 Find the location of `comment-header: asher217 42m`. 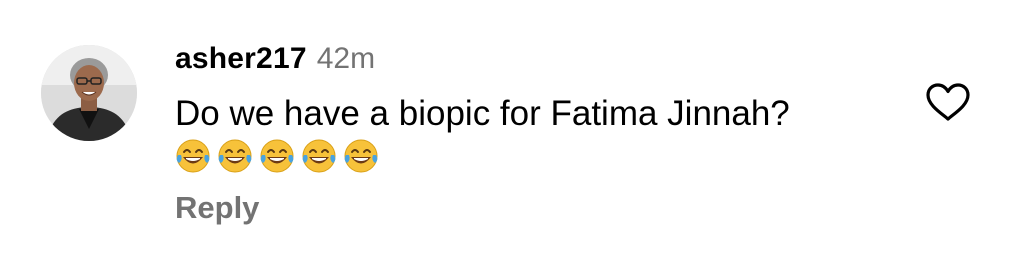

comment-header: asher217 42m is located at coordinates (275, 60).